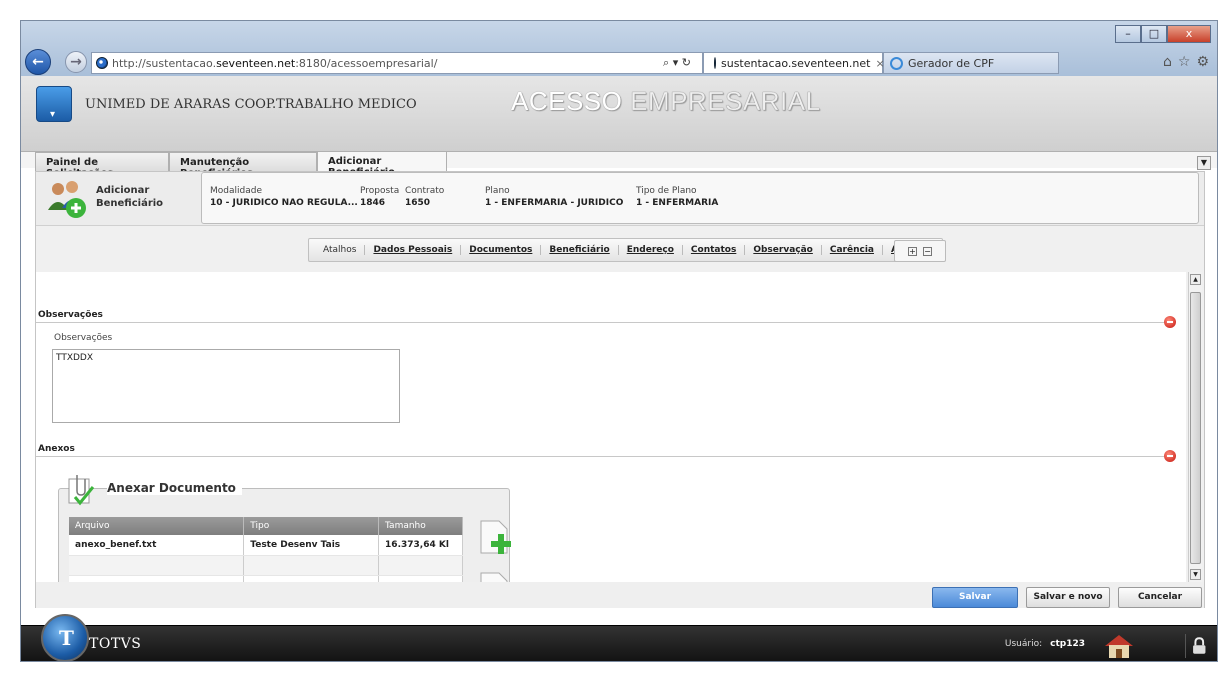 This screenshot has width=1226, height=677. I want to click on app-title: ACESSO EMPRESARIAL, so click(666, 101).